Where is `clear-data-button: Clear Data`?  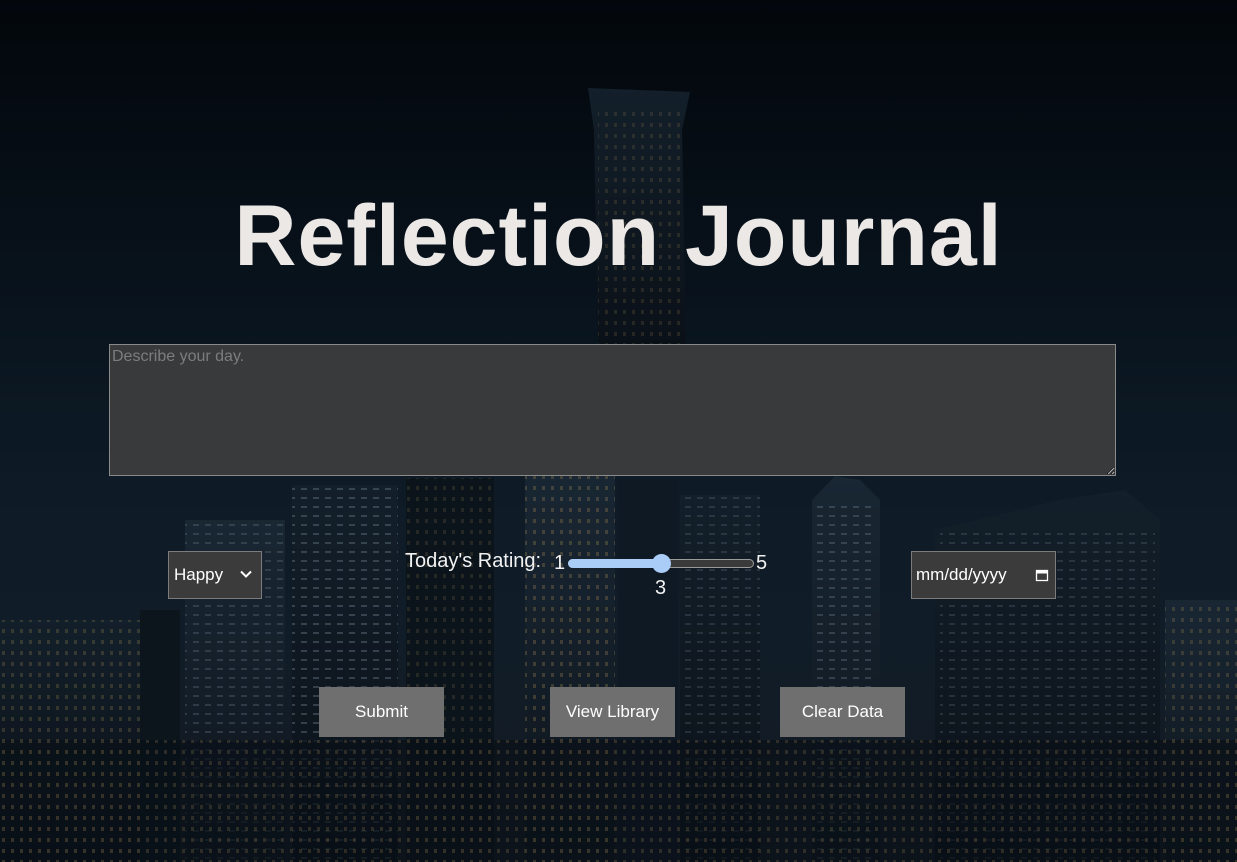 clear-data-button: Clear Data is located at coordinates (842, 712).